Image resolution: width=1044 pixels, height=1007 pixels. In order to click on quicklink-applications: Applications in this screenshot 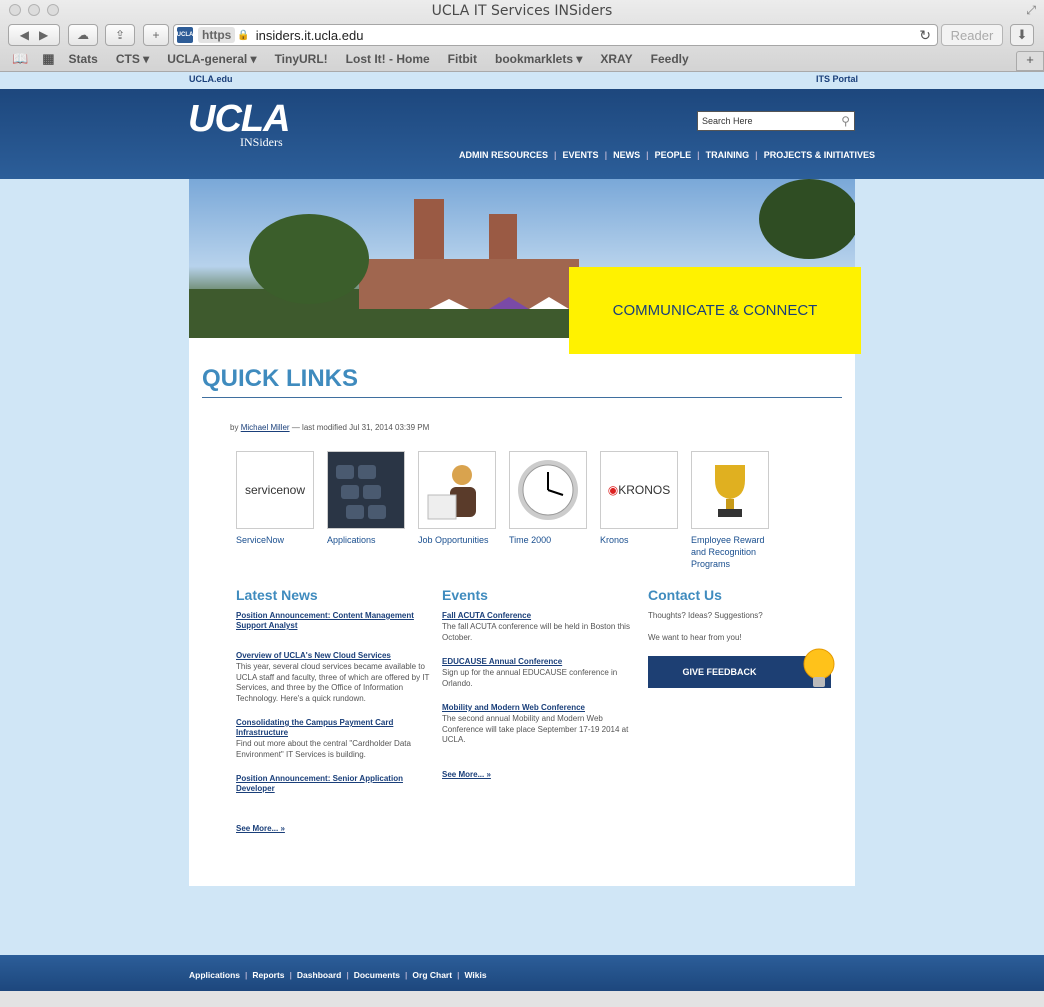, I will do `click(366, 498)`.